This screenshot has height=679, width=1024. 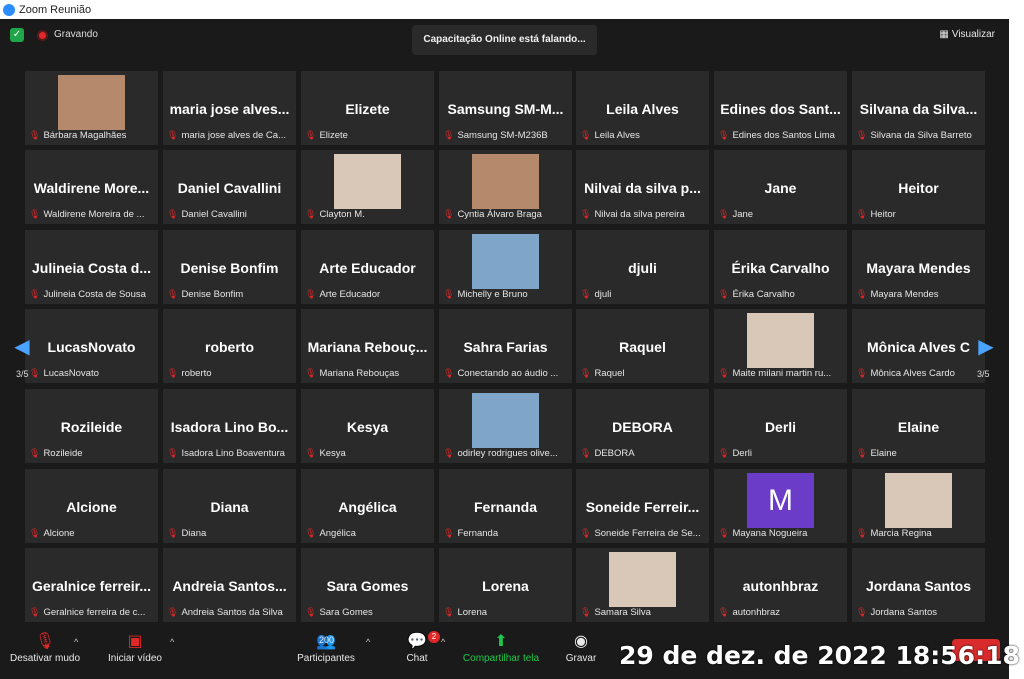 I want to click on participant-tile: Raquel 🎙 Raquel, so click(x=642, y=346).